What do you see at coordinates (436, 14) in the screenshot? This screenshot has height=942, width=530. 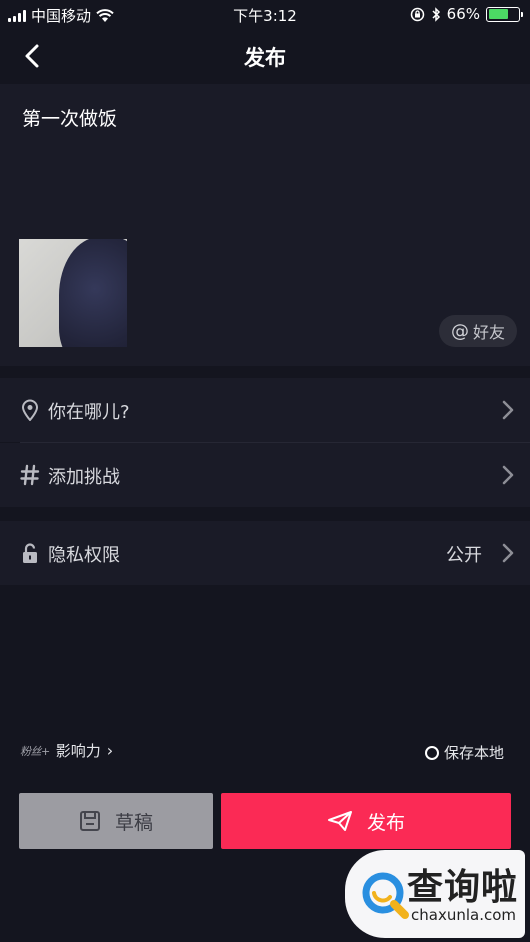 I see `bluetooth-icon` at bounding box center [436, 14].